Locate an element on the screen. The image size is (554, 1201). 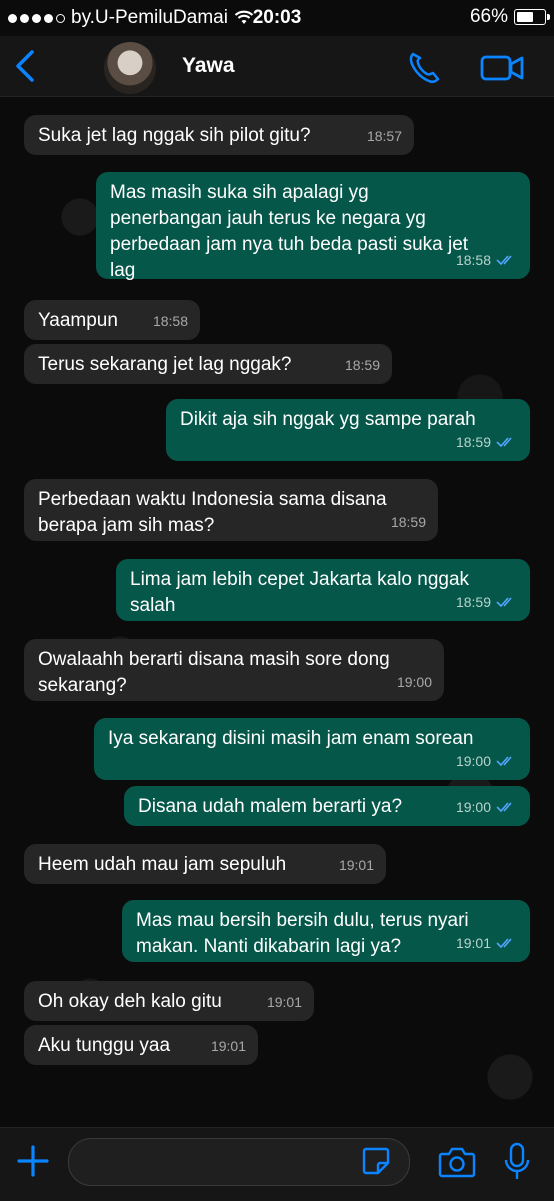
avatar is located at coordinates (130, 68).